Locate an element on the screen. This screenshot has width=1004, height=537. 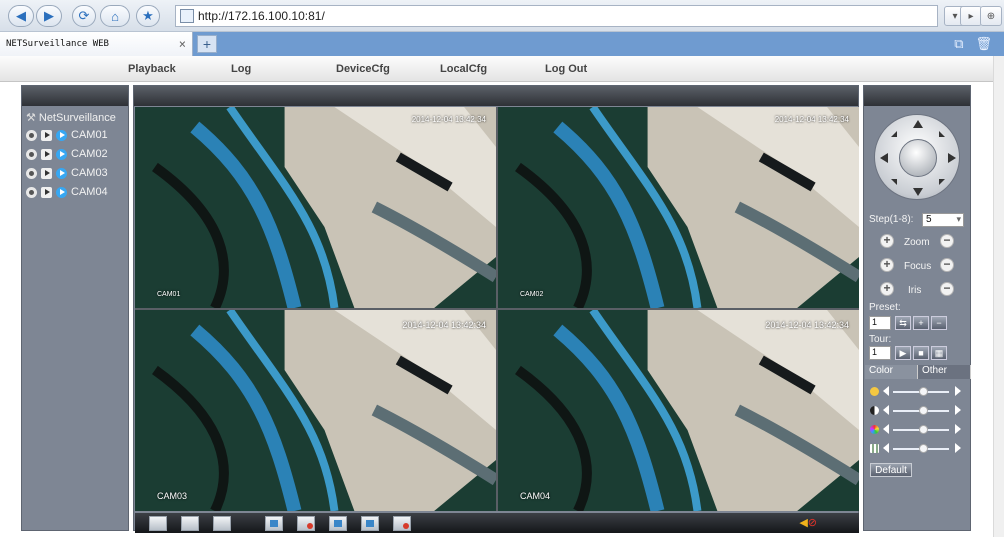
restore-icon: ⧉ is located at coordinates (958, 44).